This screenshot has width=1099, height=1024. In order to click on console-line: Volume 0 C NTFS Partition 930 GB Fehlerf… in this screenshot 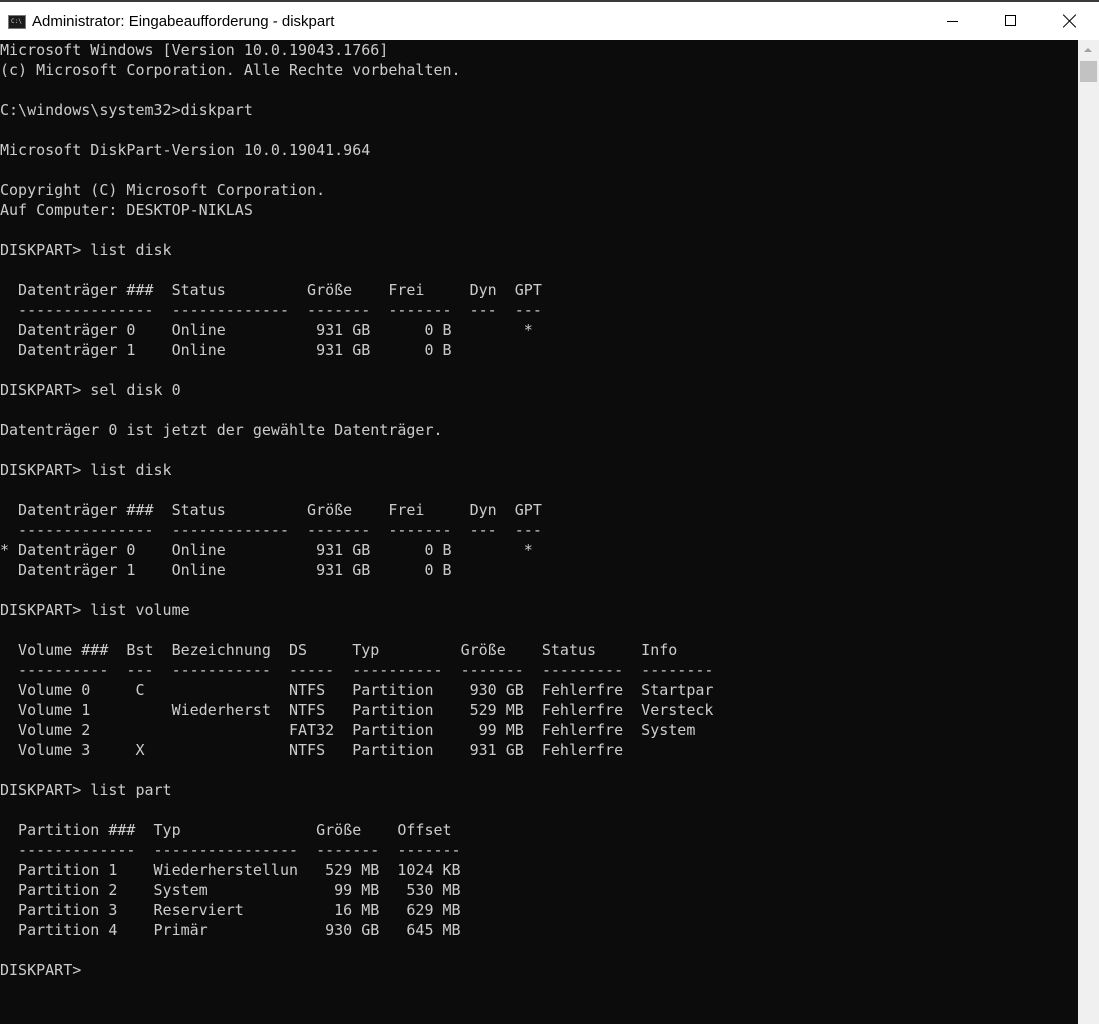, I will do `click(357, 690)`.